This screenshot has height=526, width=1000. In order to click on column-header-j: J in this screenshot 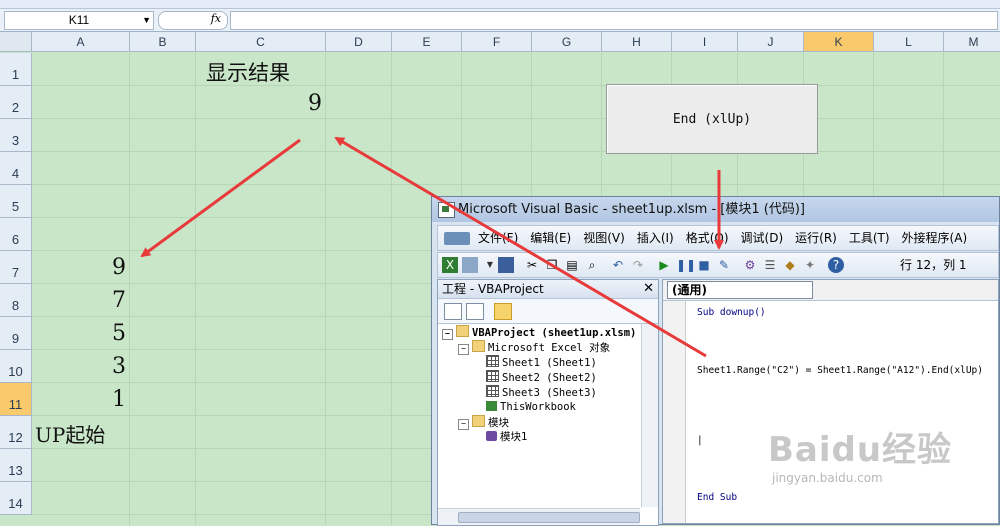, I will do `click(771, 42)`.